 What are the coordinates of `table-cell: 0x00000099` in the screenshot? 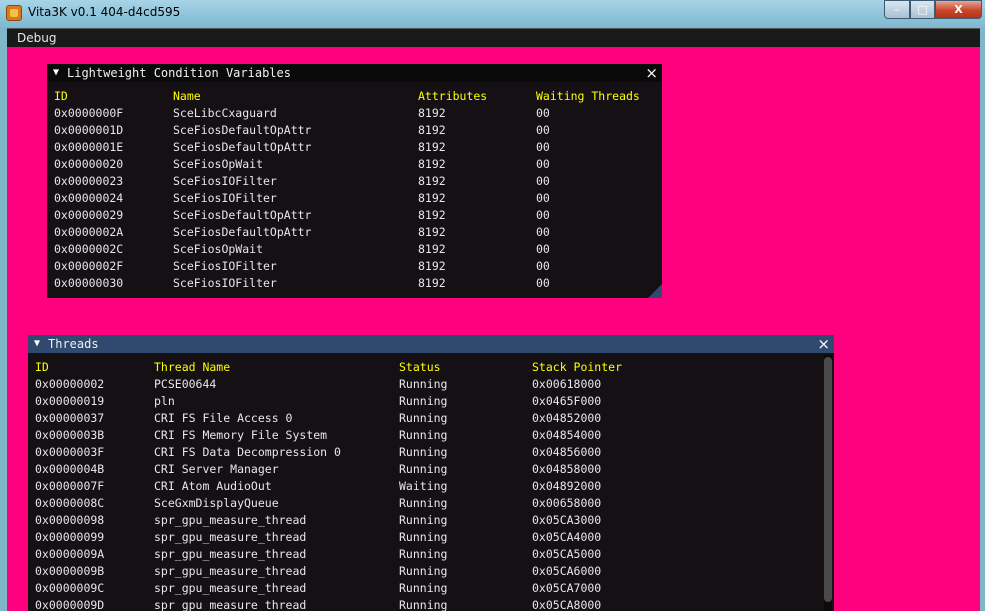 It's located at (70, 537).